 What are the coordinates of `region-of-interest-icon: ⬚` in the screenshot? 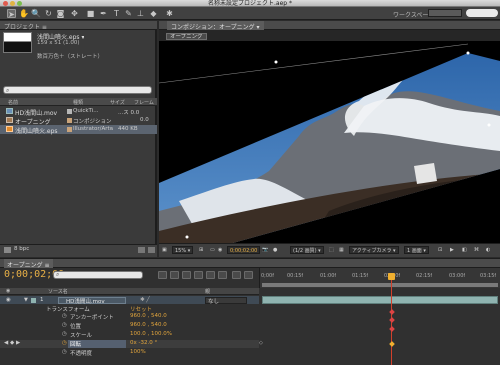 It's located at (331, 250).